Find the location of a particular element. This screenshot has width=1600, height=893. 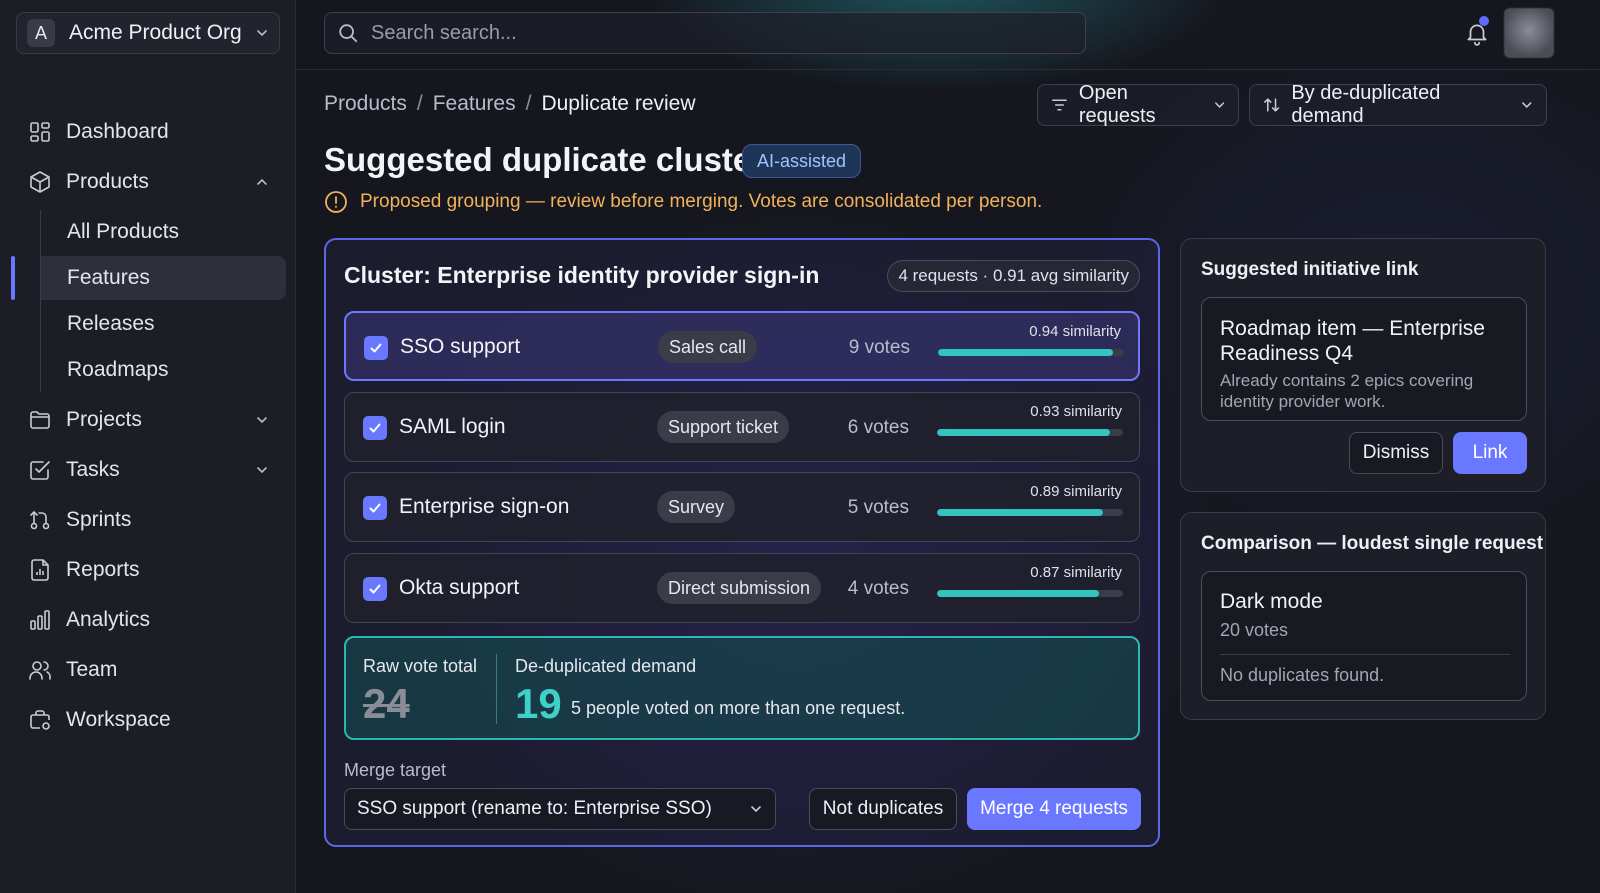

sidebar-item-team: Team is located at coordinates (148, 670).